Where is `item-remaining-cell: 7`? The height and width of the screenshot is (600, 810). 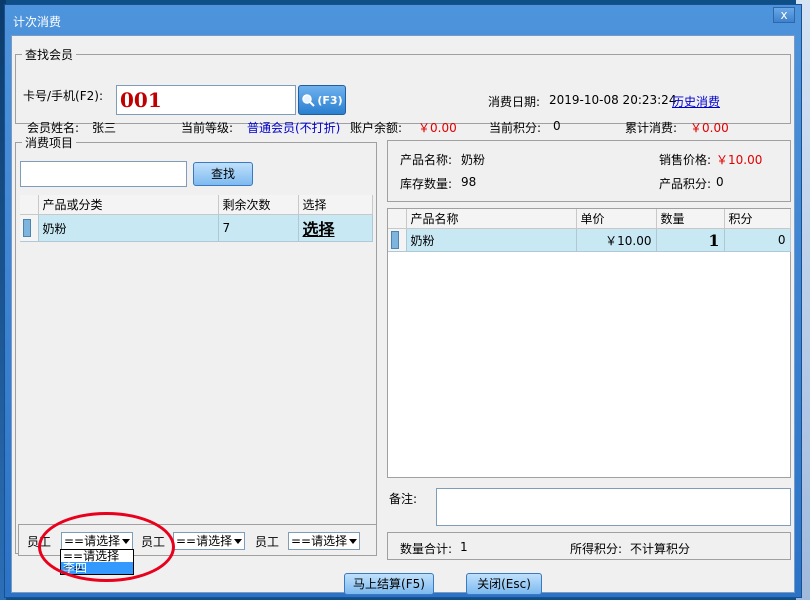 item-remaining-cell: 7 is located at coordinates (258, 228).